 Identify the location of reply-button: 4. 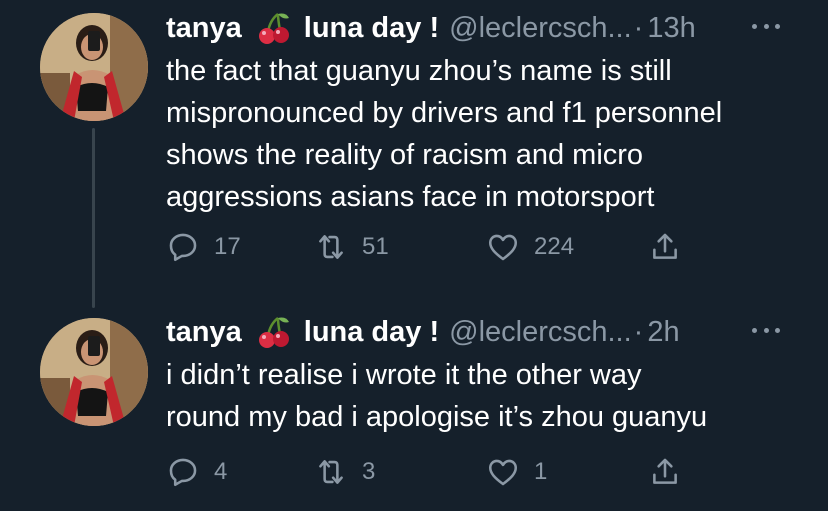
(196, 472).